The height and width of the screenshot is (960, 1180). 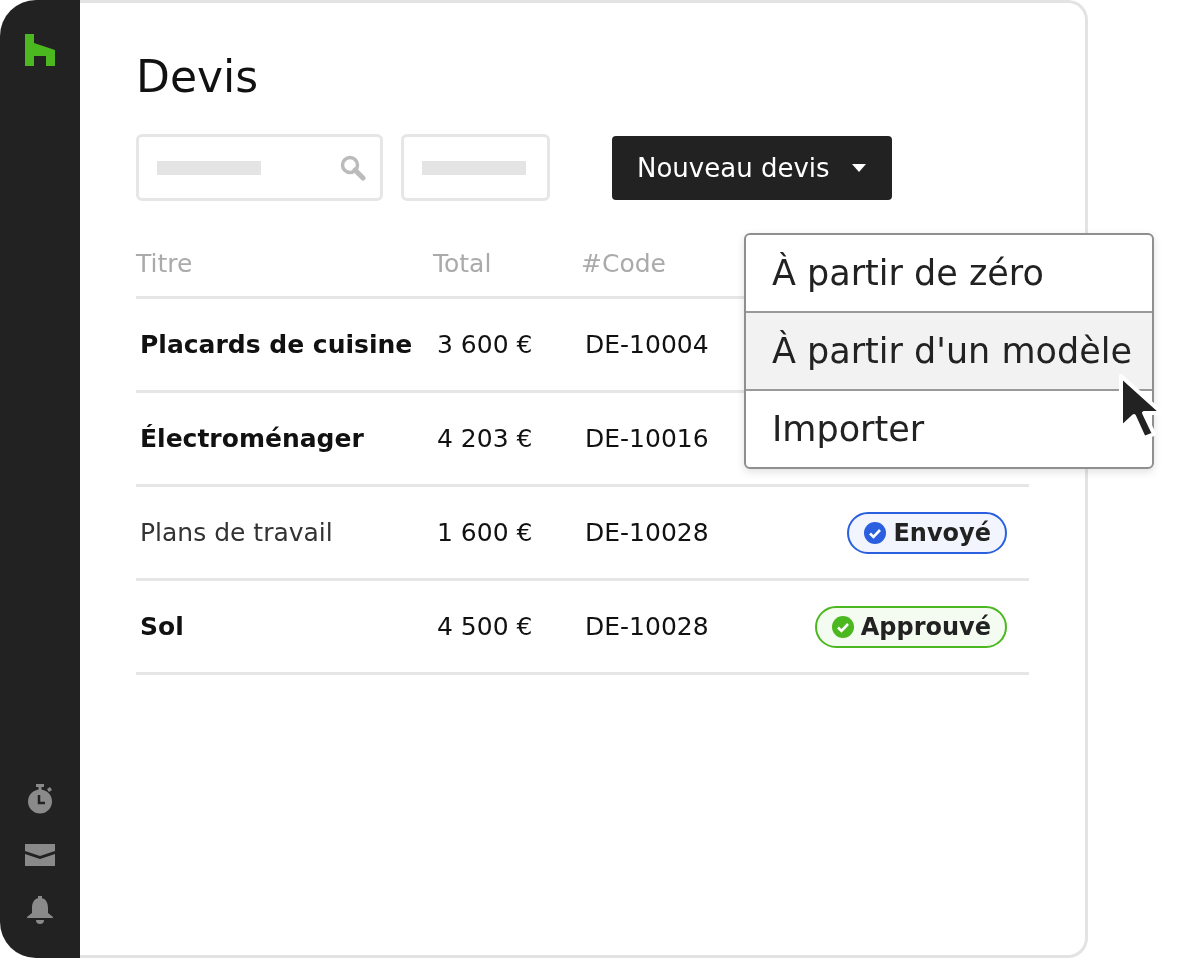 I want to click on menu-item: À partir de zéro, so click(x=949, y=273).